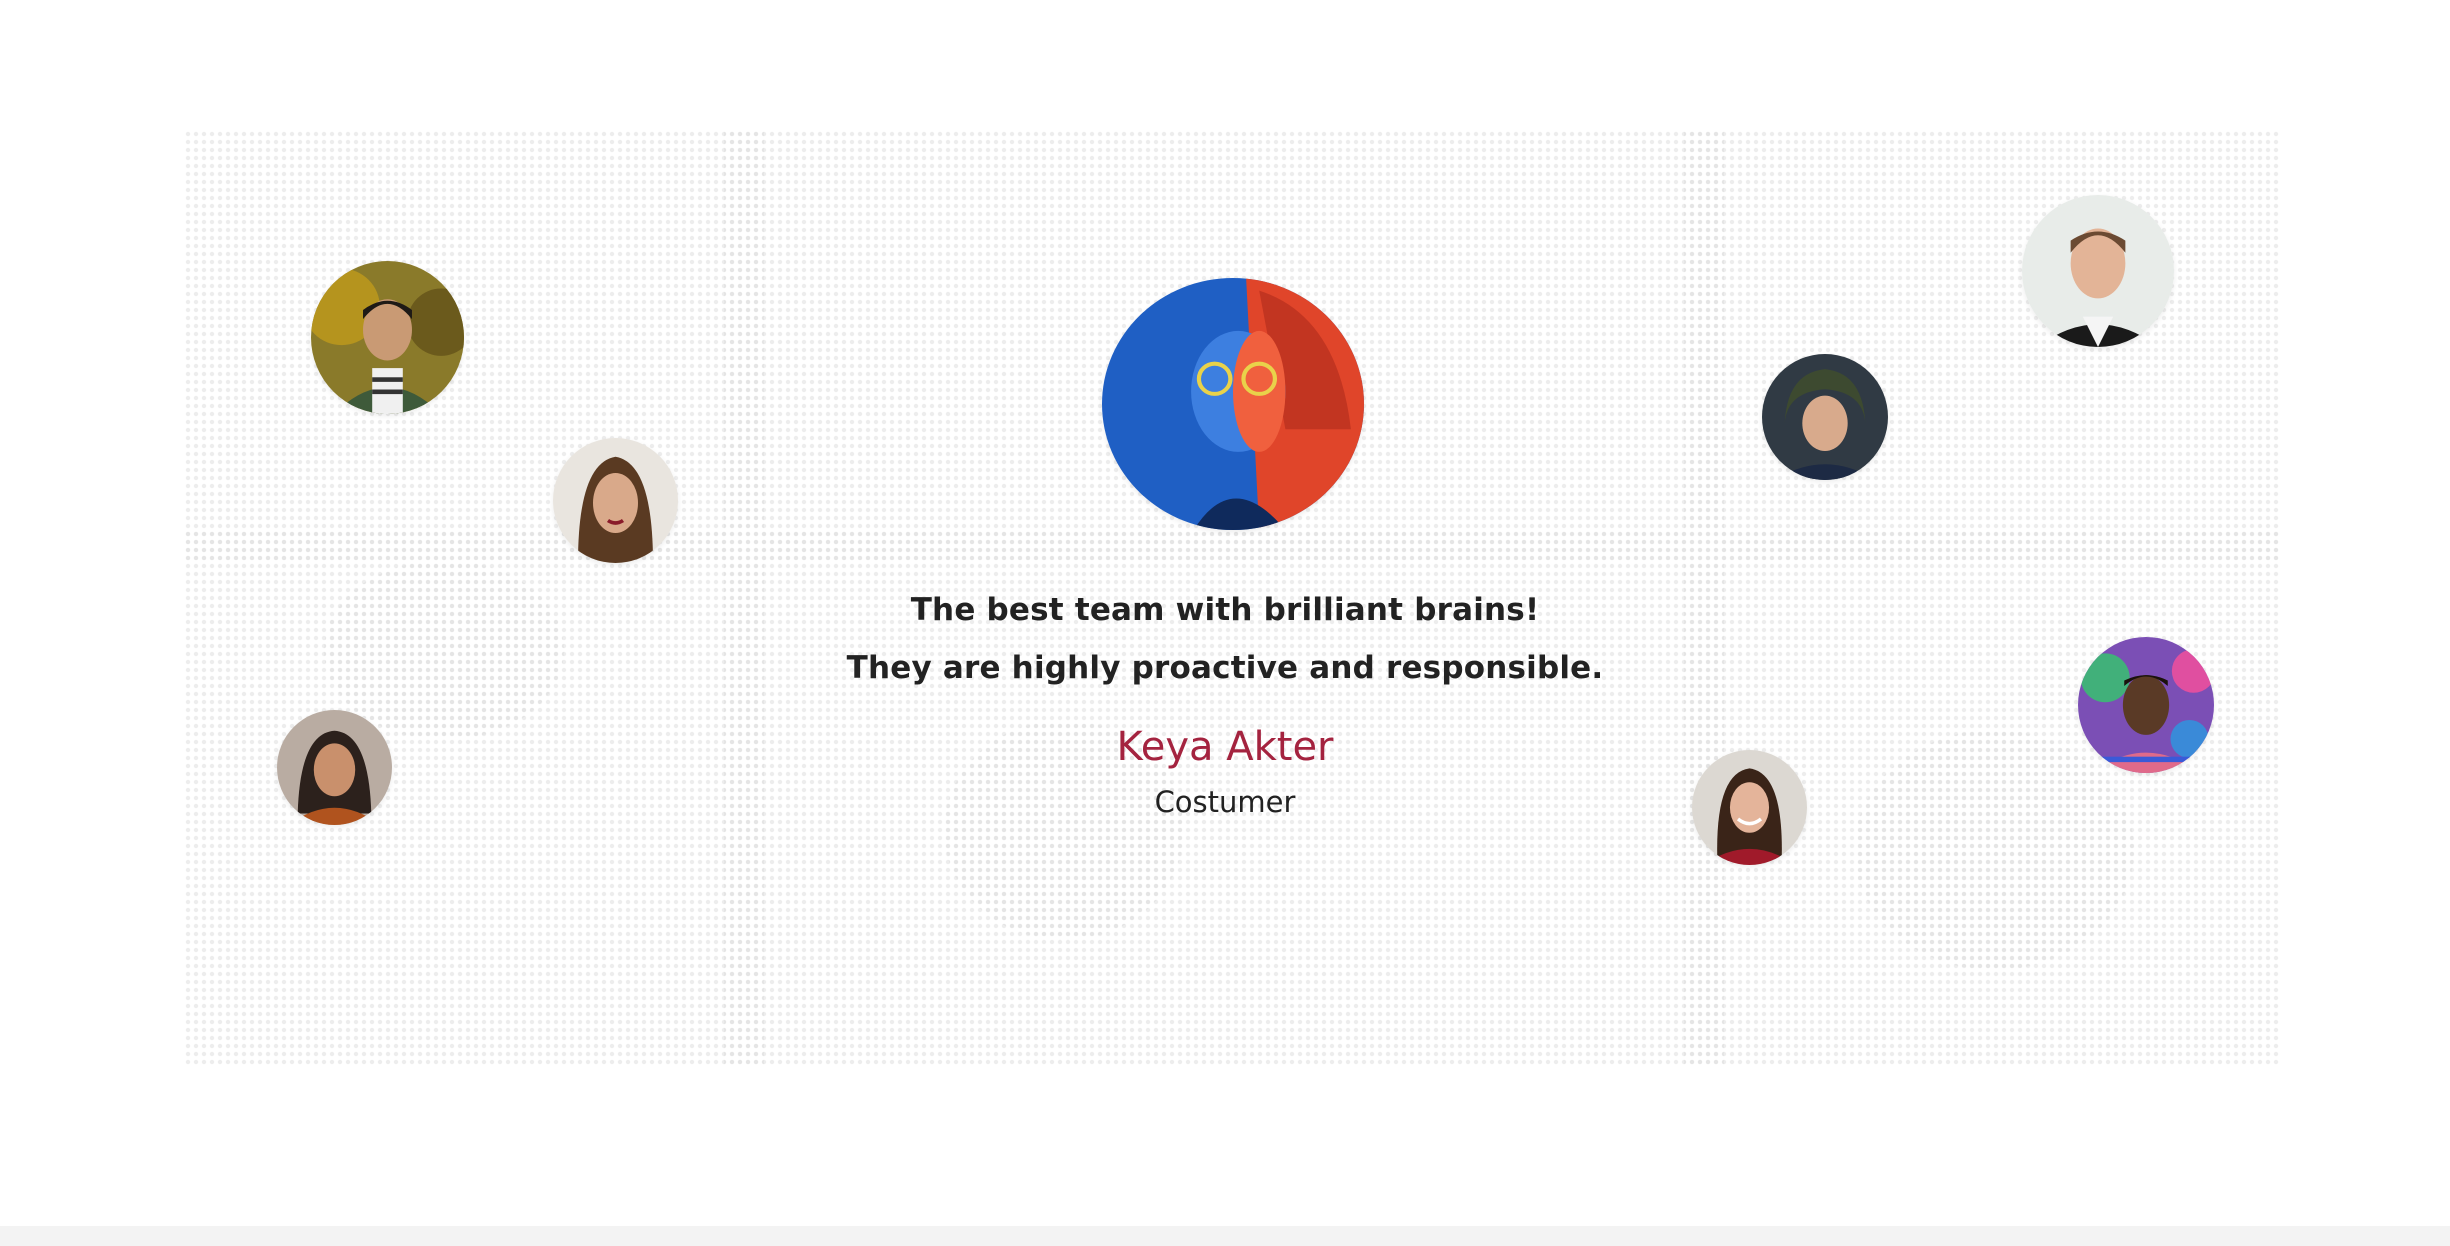  What do you see at coordinates (1225, 802) in the screenshot?
I see `testimonial-author-role: Costumer` at bounding box center [1225, 802].